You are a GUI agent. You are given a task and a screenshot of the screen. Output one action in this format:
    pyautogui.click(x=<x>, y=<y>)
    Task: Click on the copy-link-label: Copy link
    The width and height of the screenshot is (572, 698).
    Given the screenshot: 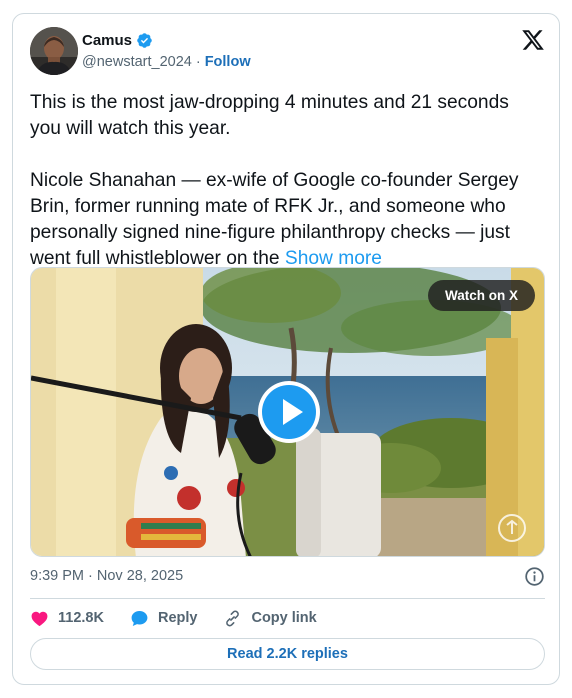 What is the action you would take?
    pyautogui.click(x=284, y=618)
    